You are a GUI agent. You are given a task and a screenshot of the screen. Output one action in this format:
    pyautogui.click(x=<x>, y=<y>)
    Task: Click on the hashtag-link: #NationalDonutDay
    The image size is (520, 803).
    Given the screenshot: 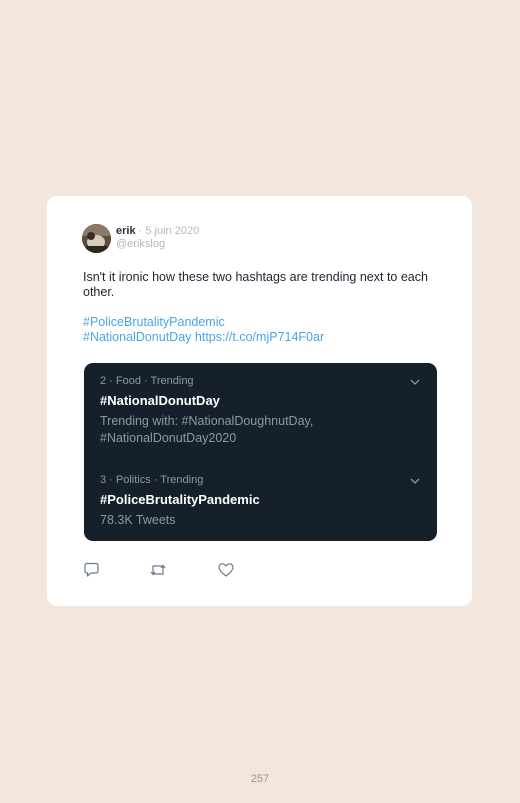 What is the action you would take?
    pyautogui.click(x=137, y=337)
    